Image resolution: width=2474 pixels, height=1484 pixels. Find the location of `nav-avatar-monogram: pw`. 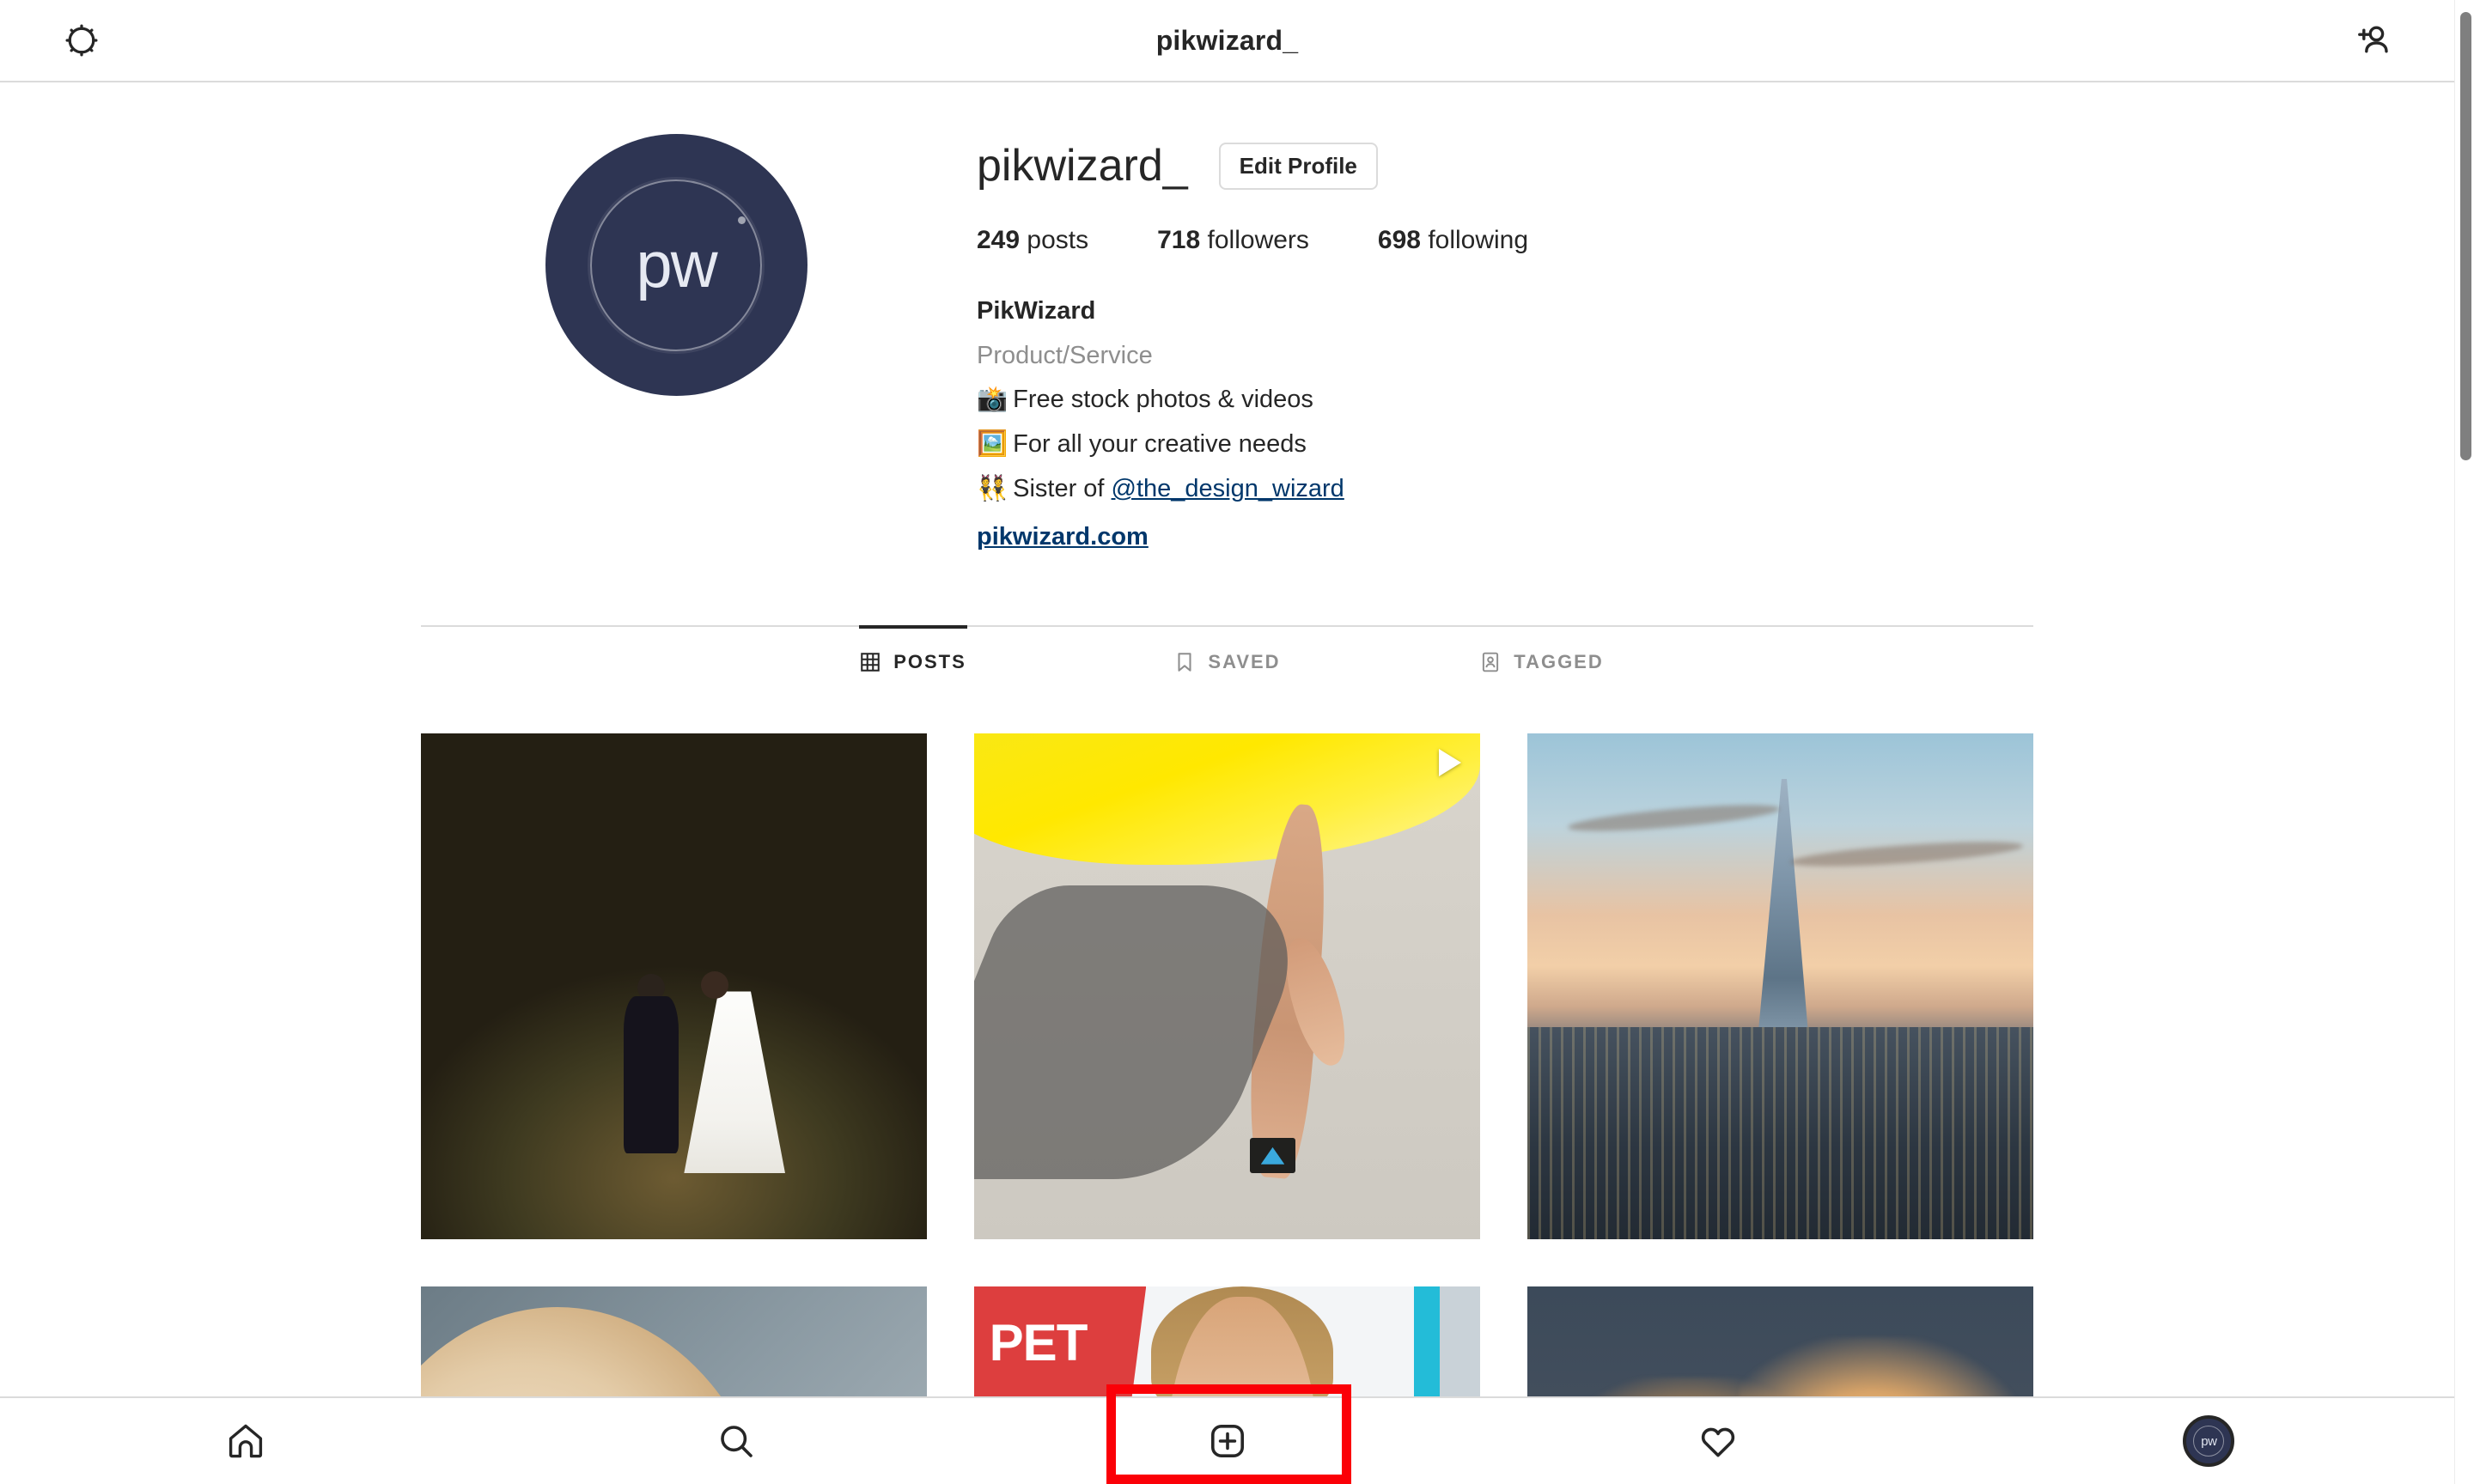

nav-avatar-monogram: pw is located at coordinates (2209, 1441).